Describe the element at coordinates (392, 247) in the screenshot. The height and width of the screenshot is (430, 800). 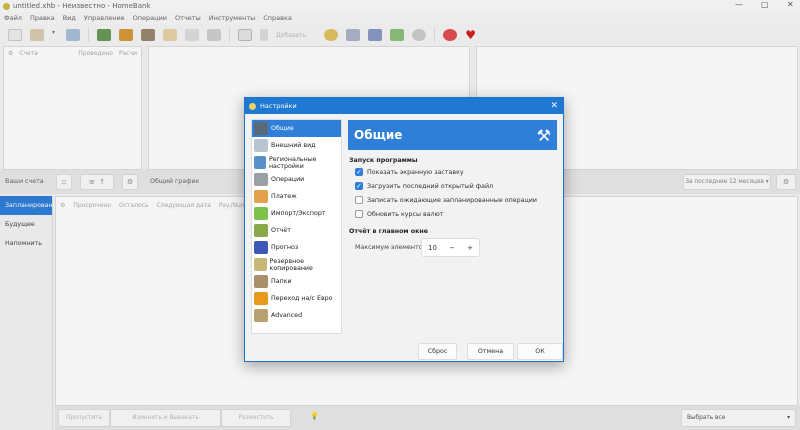
I see `max-items-label: Максимум элементов:` at that location.